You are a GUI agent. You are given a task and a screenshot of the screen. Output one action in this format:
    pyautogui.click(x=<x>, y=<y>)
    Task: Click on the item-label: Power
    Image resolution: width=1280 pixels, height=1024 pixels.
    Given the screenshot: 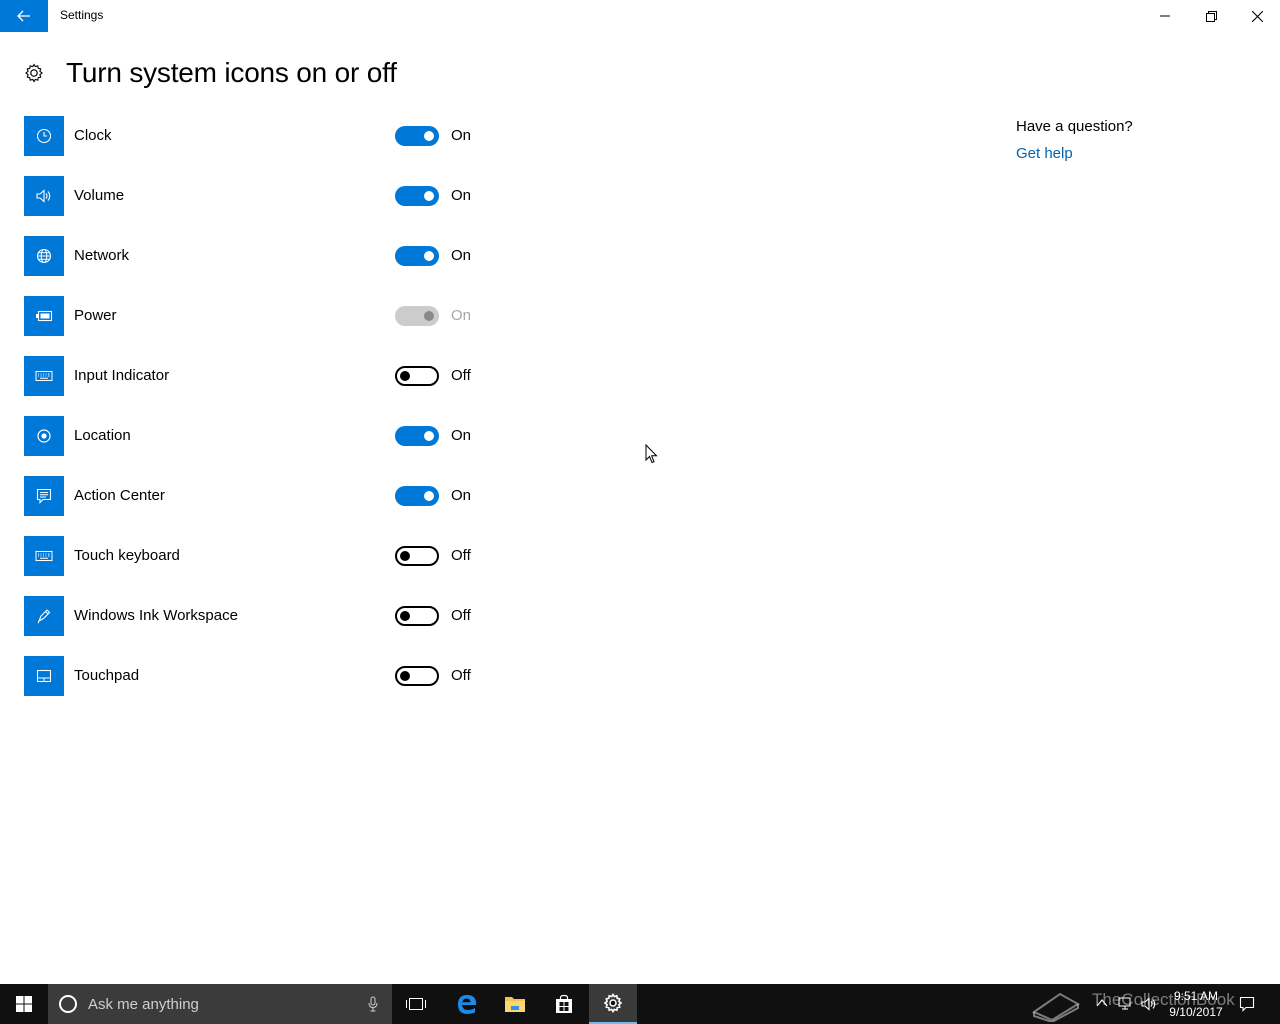 What is the action you would take?
    pyautogui.click(x=95, y=315)
    